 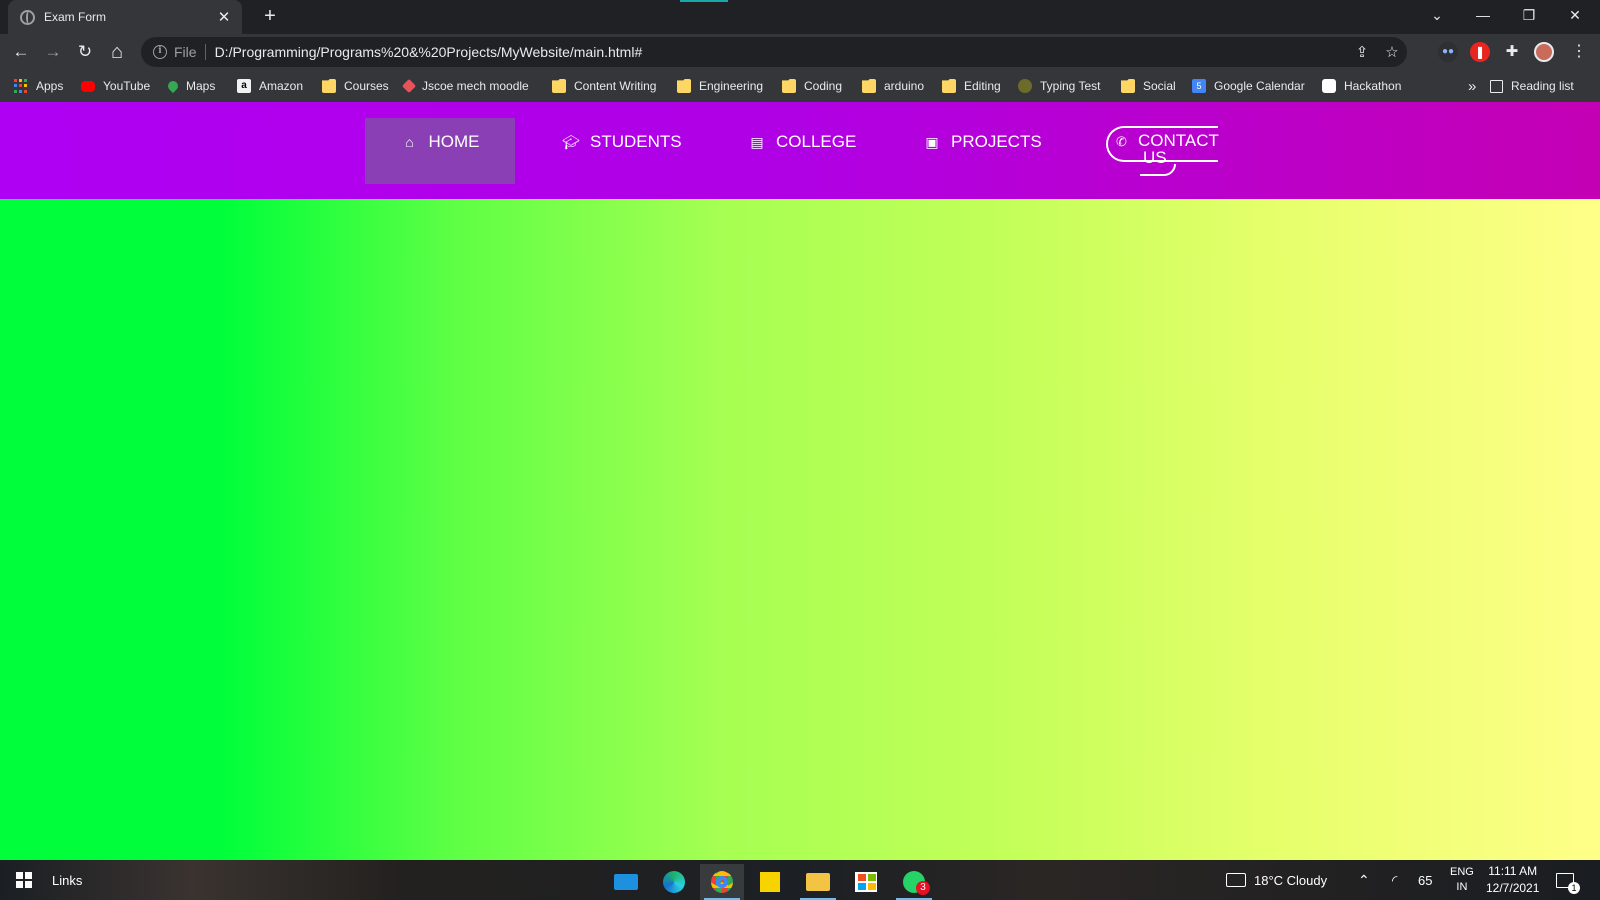 What do you see at coordinates (1568, 880) in the screenshot?
I see `notification-center-icon: 1` at bounding box center [1568, 880].